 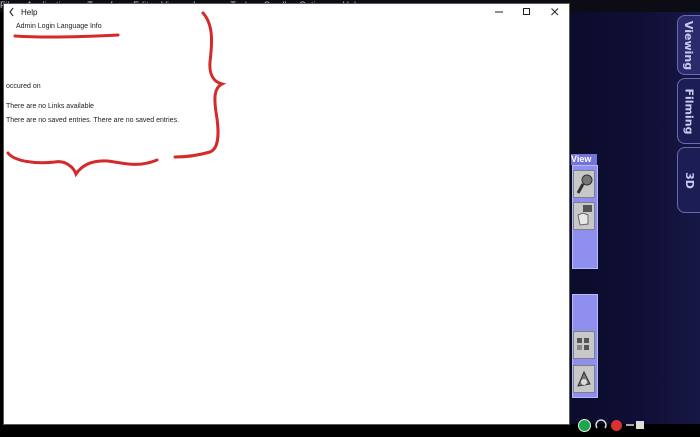 I want to click on no-links-text: There are no Links available, so click(x=50, y=106).